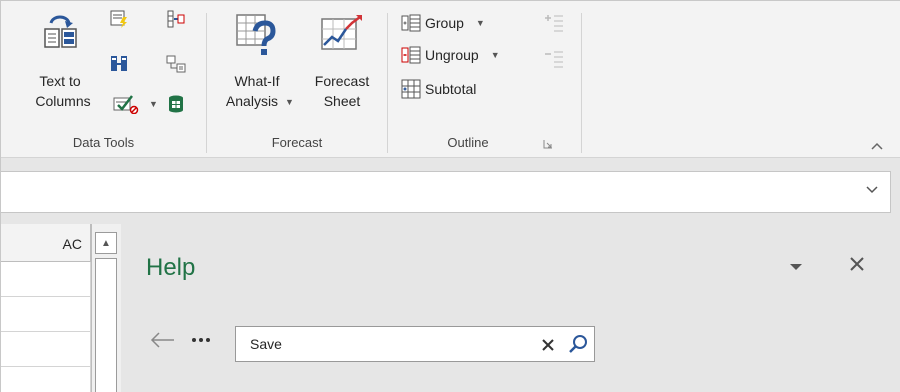  What do you see at coordinates (176, 19) in the screenshot?
I see `consolidate-icon` at bounding box center [176, 19].